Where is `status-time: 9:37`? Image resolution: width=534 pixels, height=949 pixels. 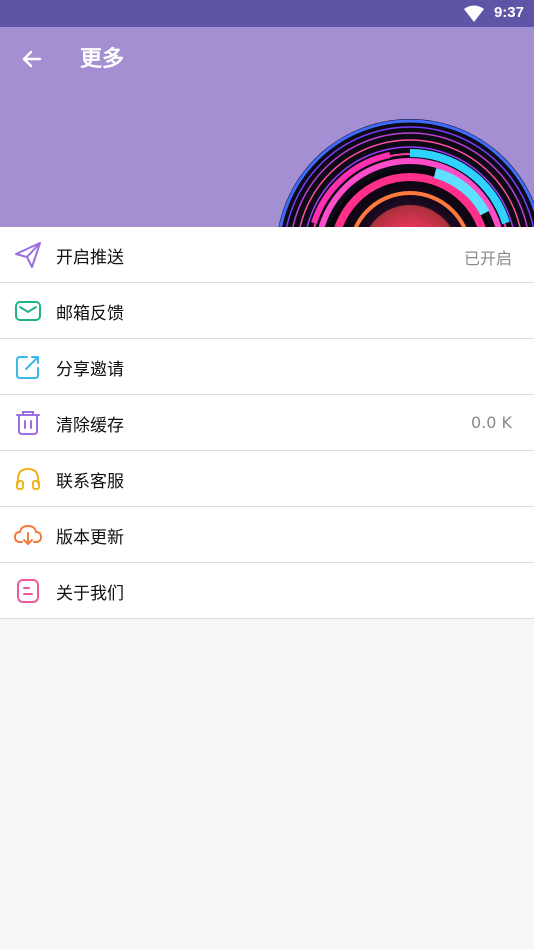
status-time: 9:37 is located at coordinates (508, 12).